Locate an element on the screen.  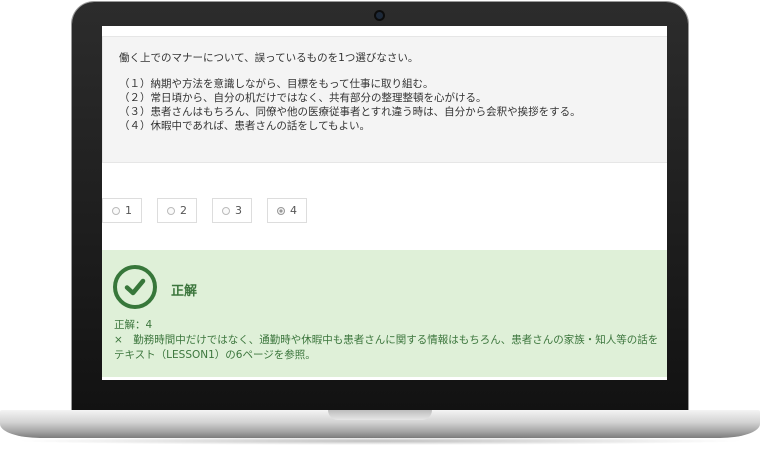
choice-3: 3 is located at coordinates (232, 210).